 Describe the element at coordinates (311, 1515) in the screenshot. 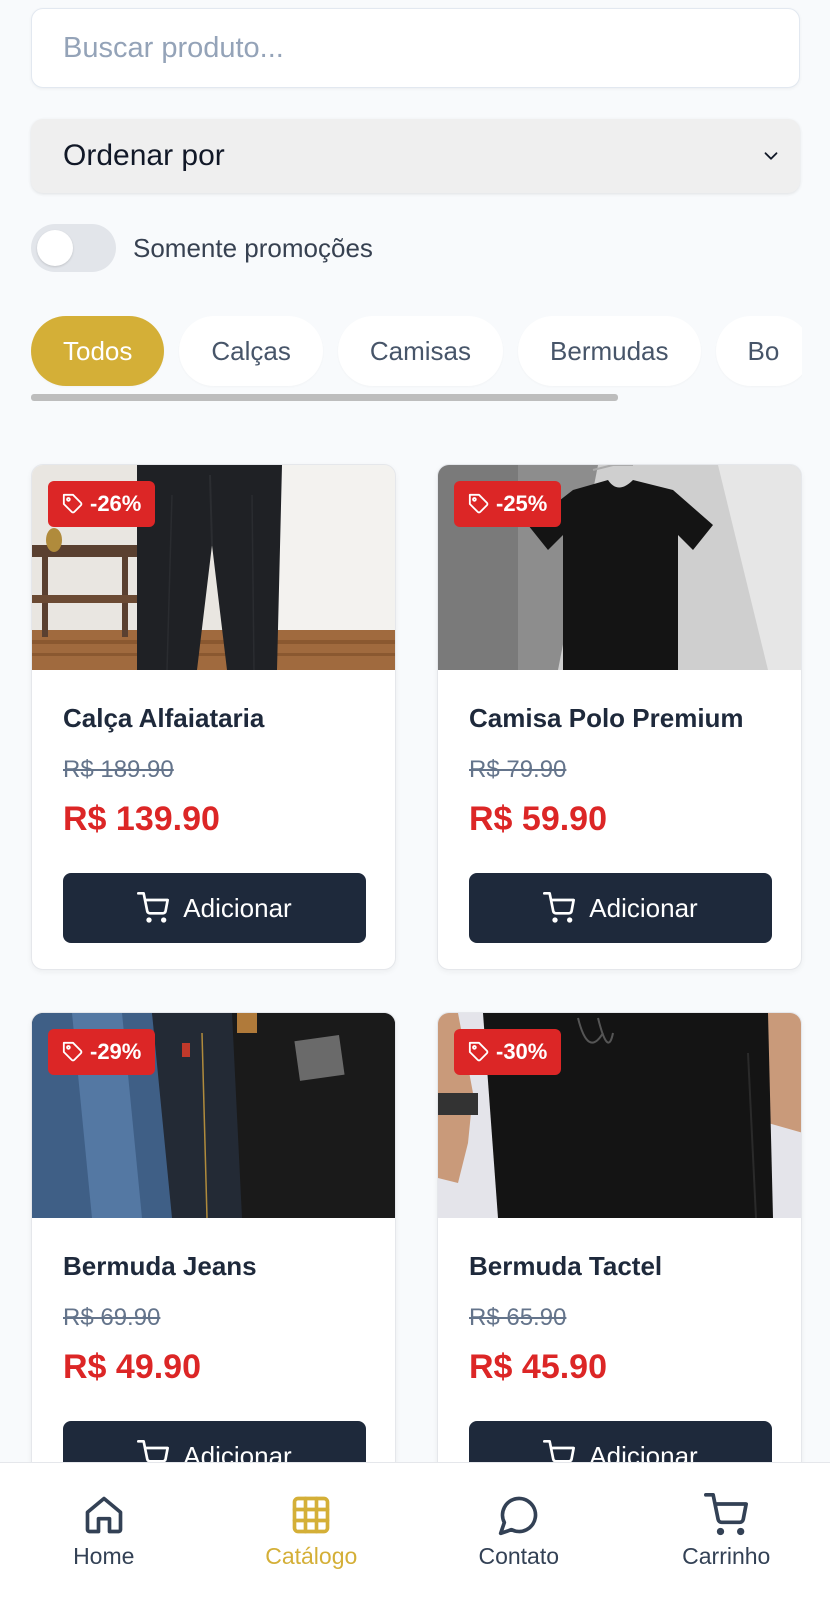

I see `grid-icon` at that location.